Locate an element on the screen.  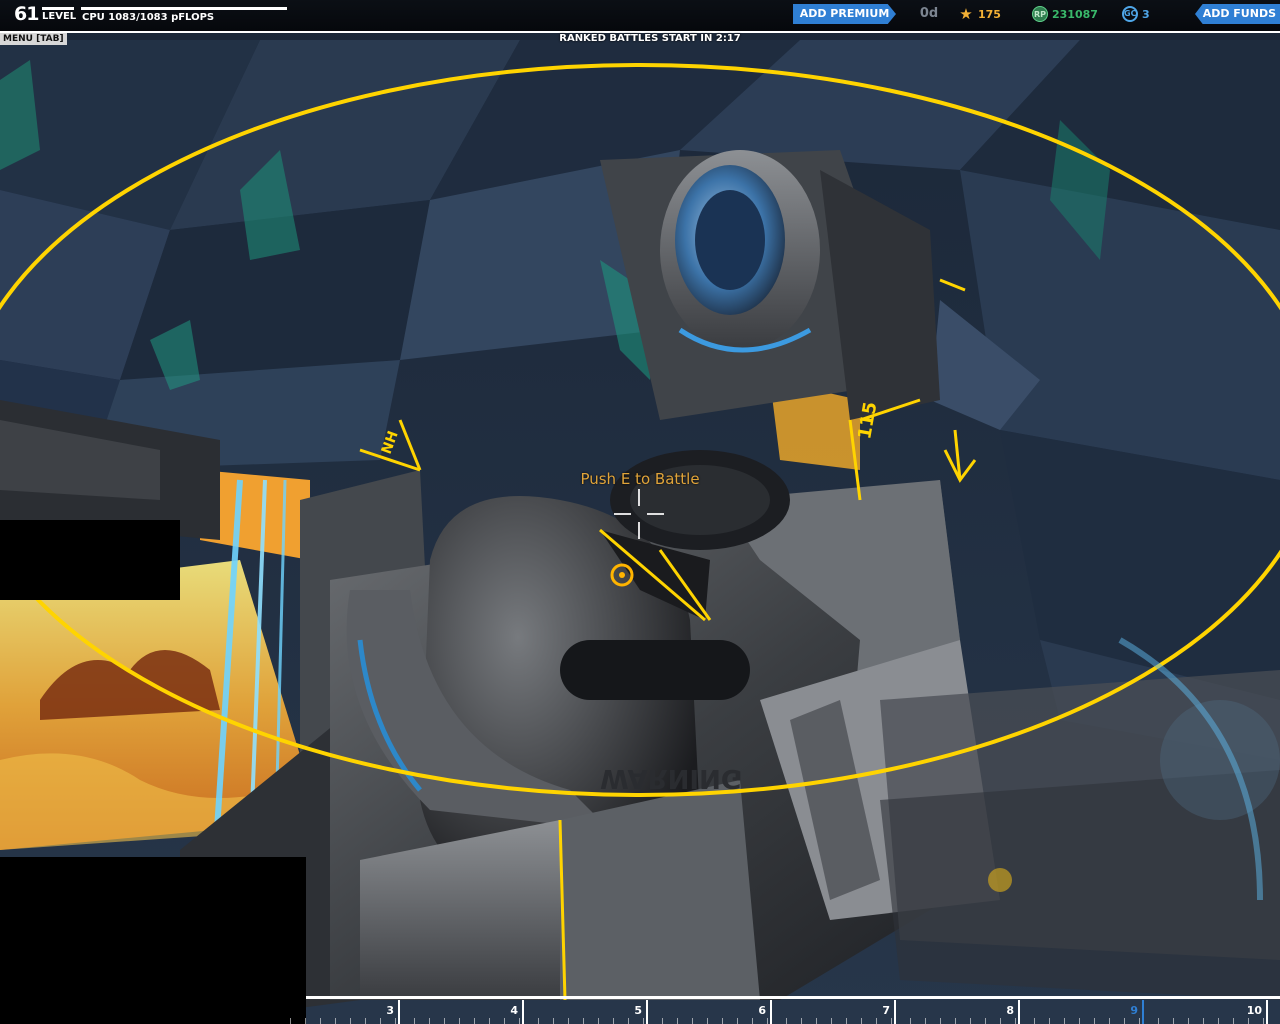
hotbar-slot-number: 8 is located at coordinates (1010, 1010).